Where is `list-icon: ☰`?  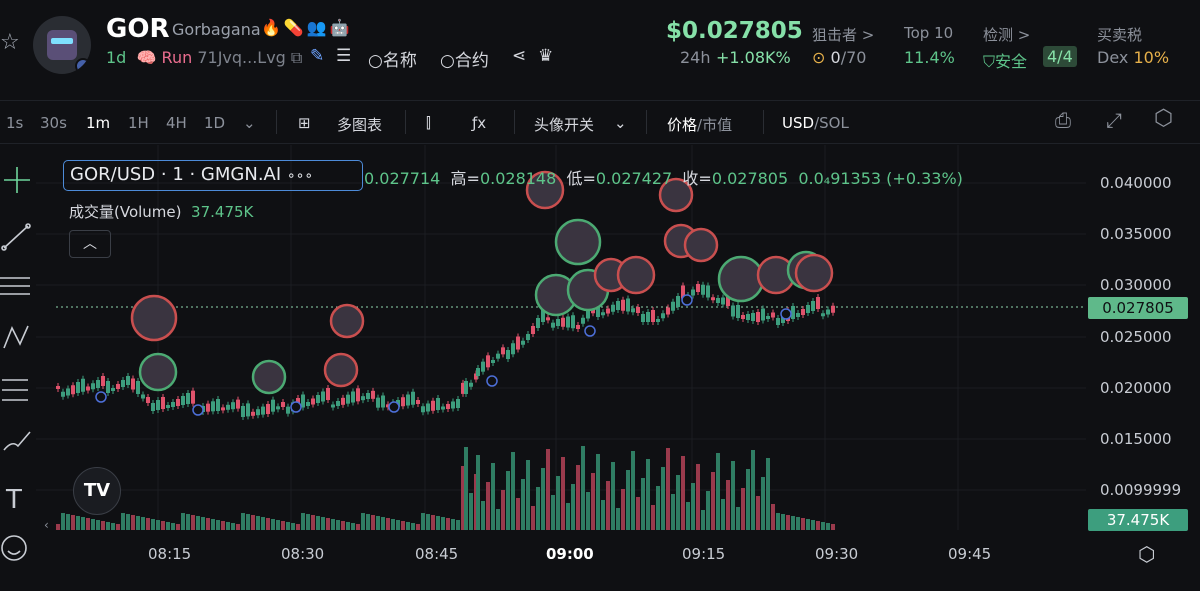 list-icon: ☰ is located at coordinates (343, 56).